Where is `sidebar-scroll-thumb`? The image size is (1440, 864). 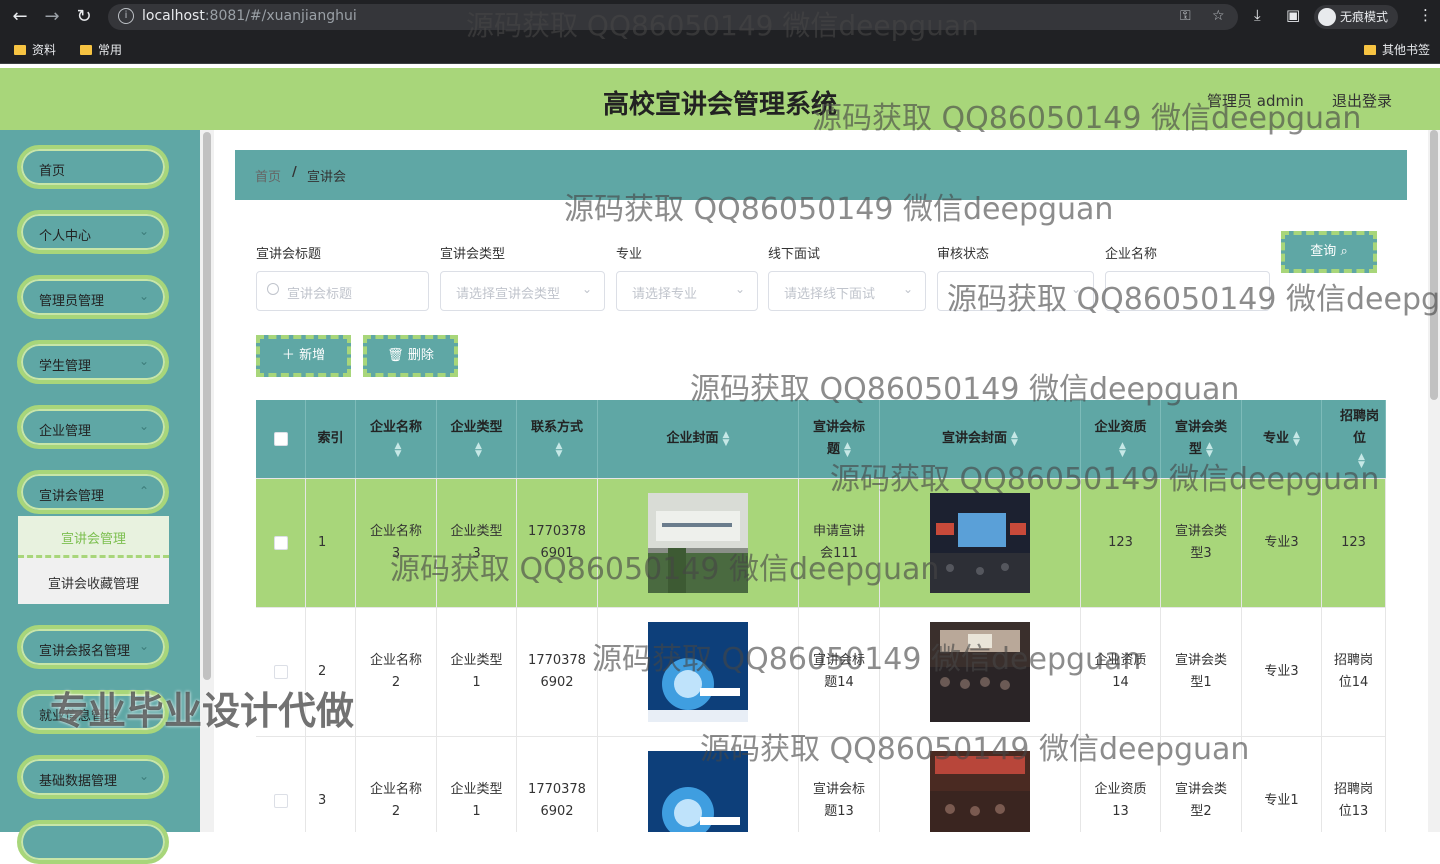
sidebar-scroll-thumb is located at coordinates (207, 406).